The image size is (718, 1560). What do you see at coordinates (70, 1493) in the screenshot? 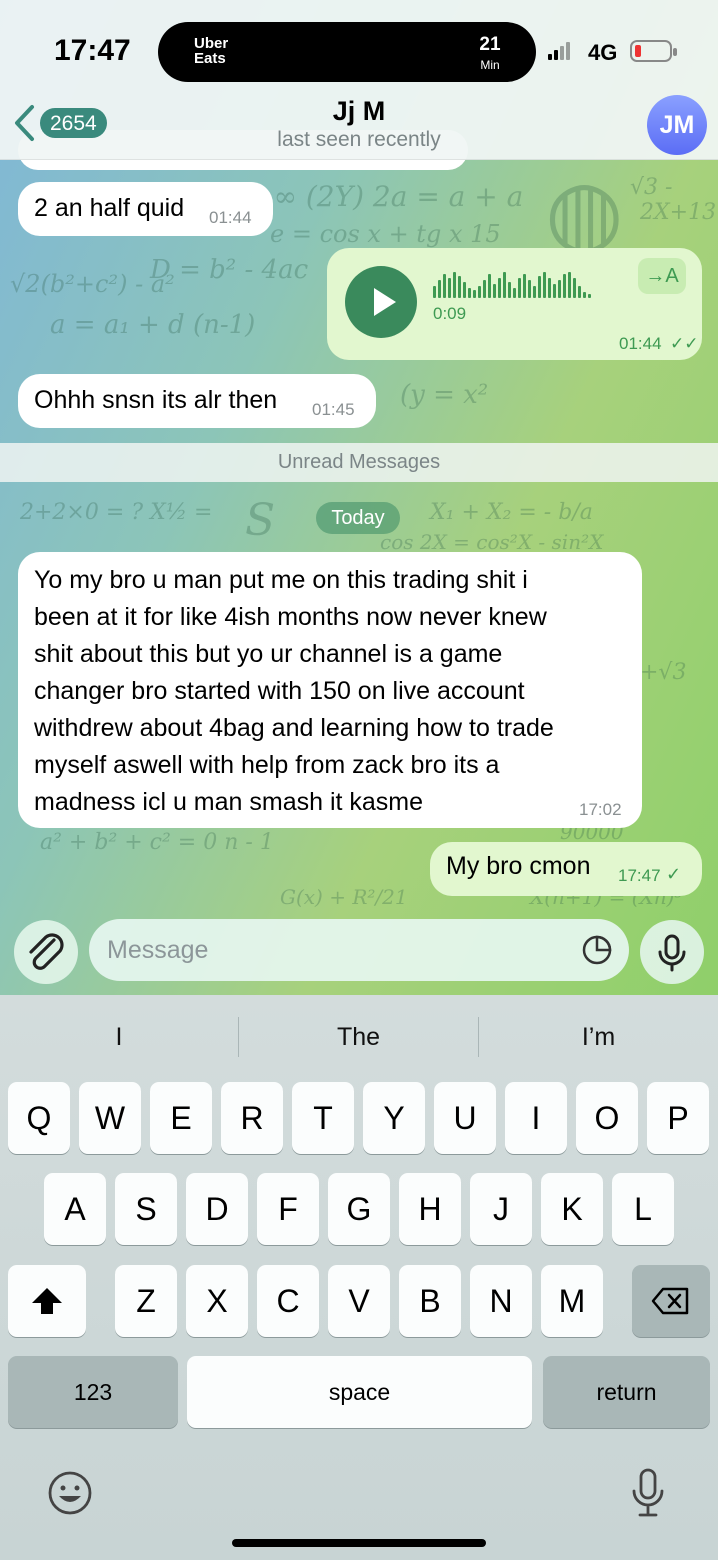
I see `emoji-icon` at bounding box center [70, 1493].